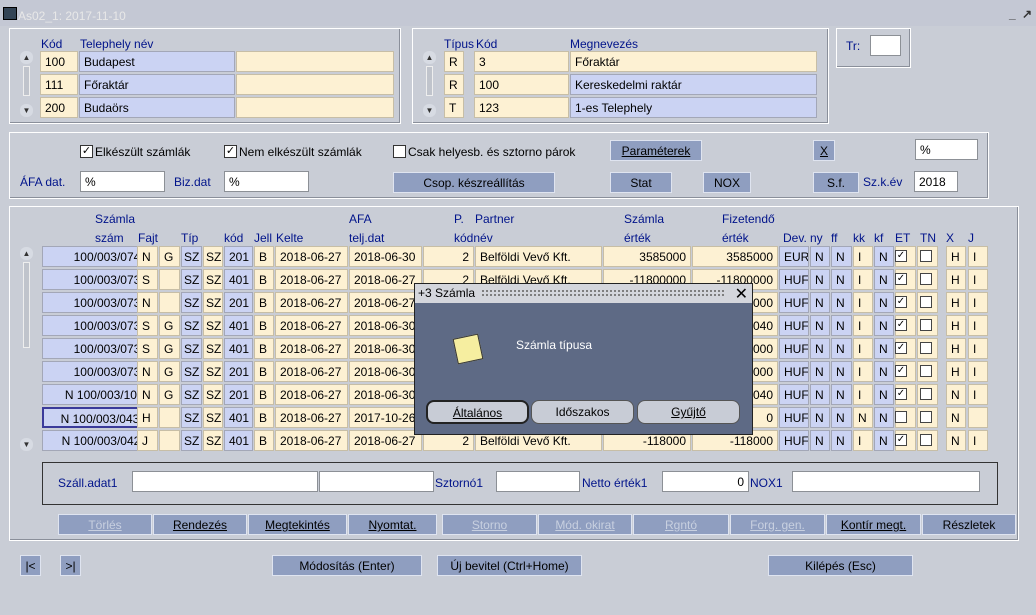 This screenshot has width=1036, height=615. Describe the element at coordinates (399, 151) in the screenshot. I see `checkbox-csak-helyesb` at that location.